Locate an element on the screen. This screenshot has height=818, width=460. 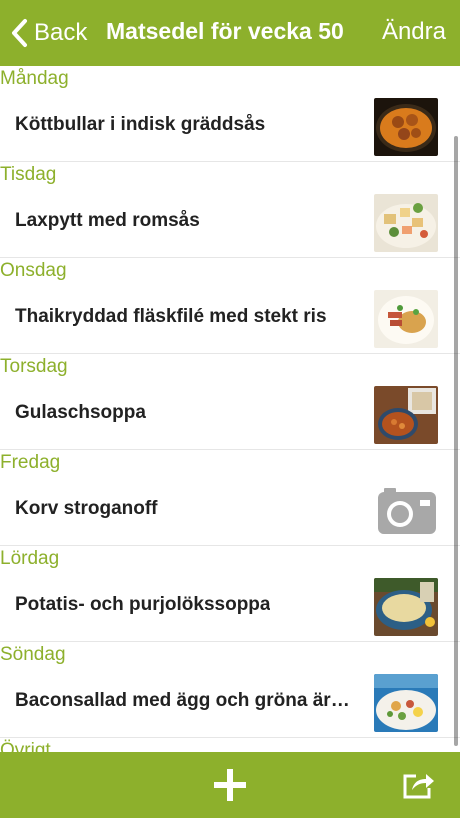
plus-icon is located at coordinates (230, 785).